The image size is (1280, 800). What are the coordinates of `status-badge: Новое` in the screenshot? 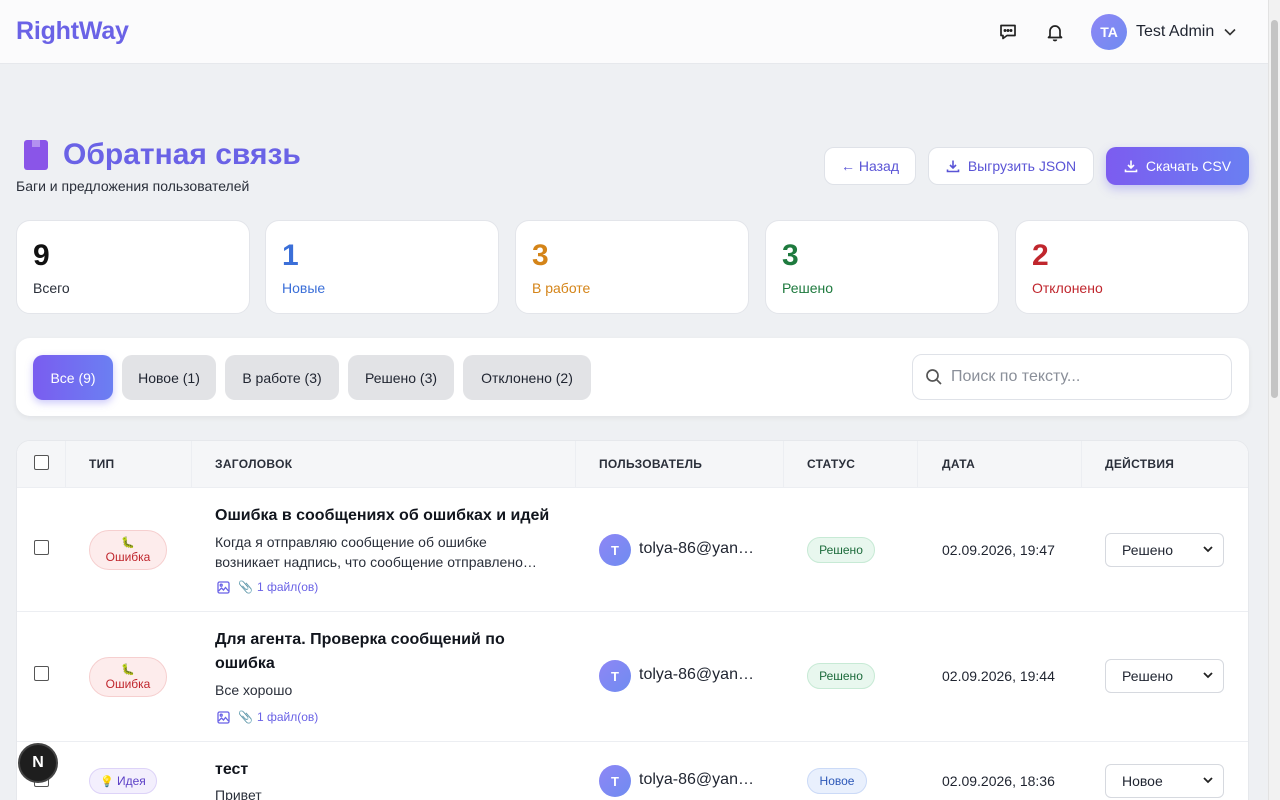 It's located at (837, 781).